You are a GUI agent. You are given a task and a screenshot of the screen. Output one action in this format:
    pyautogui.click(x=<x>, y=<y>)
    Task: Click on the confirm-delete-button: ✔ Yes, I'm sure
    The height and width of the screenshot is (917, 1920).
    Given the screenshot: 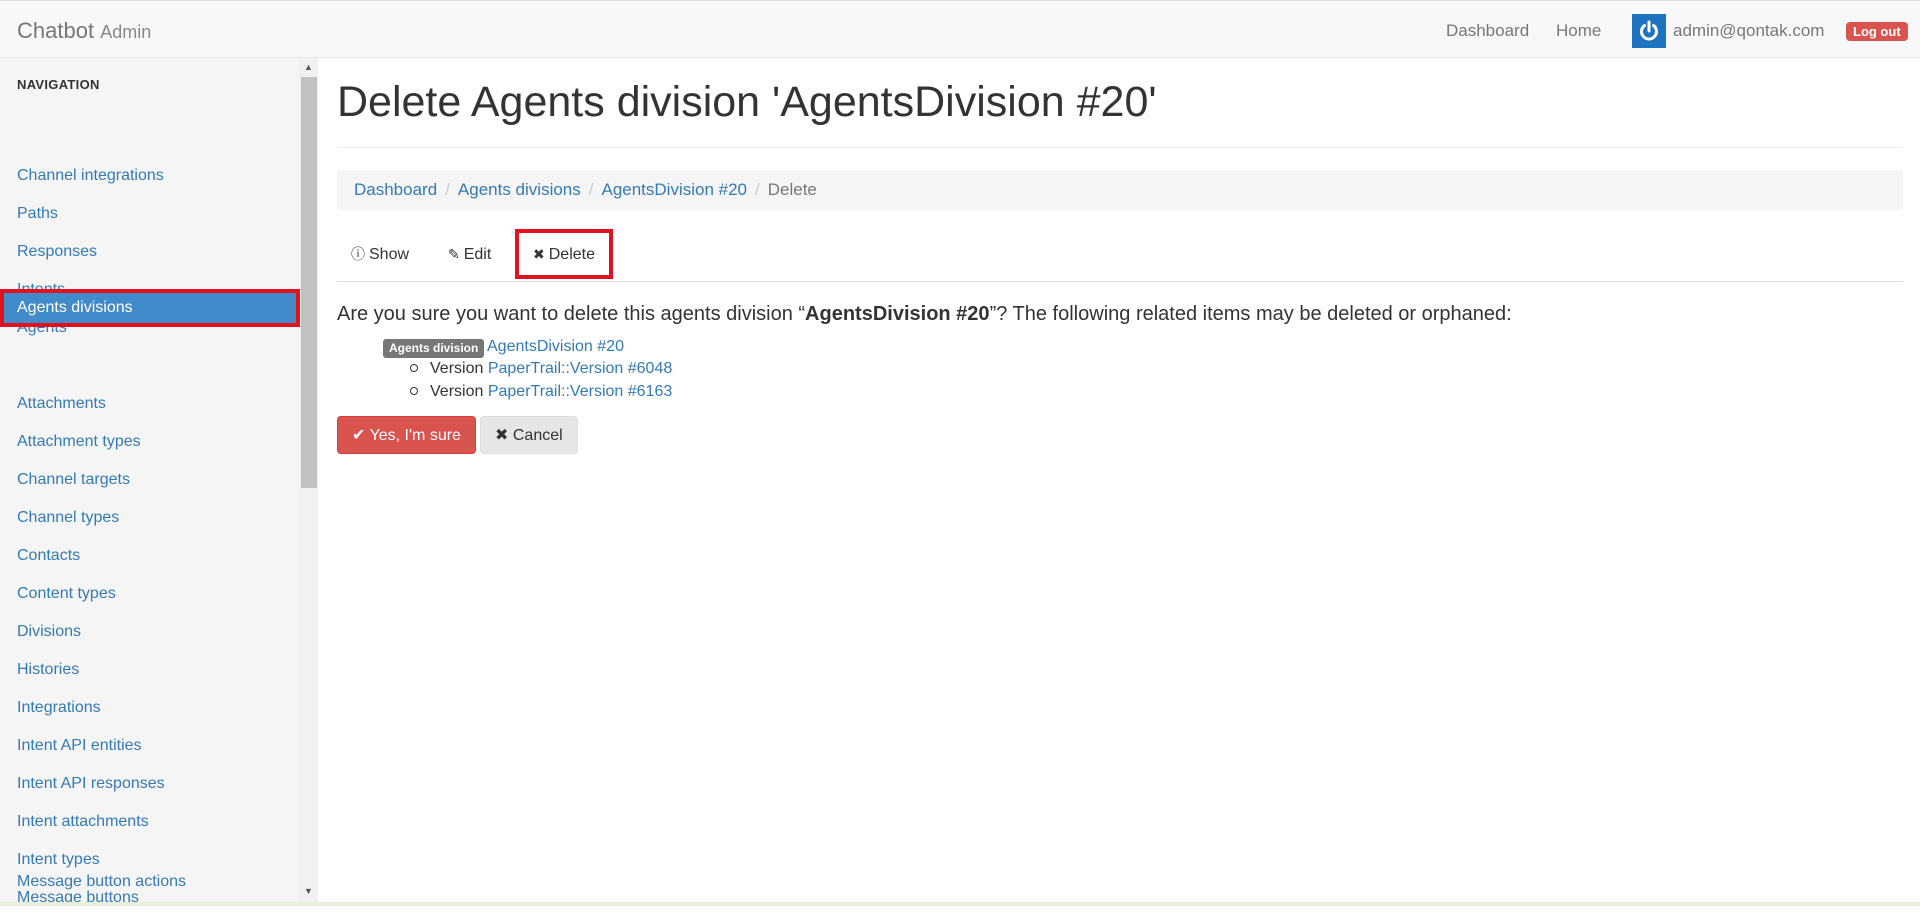 What is the action you would take?
    pyautogui.click(x=406, y=435)
    